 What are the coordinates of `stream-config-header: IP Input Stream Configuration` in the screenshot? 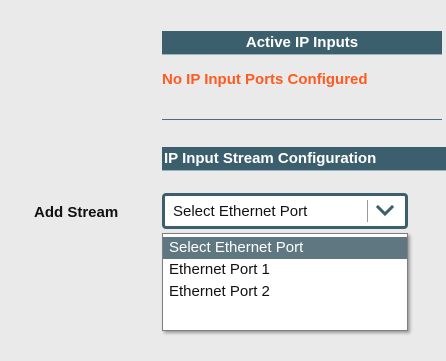 It's located at (304, 159).